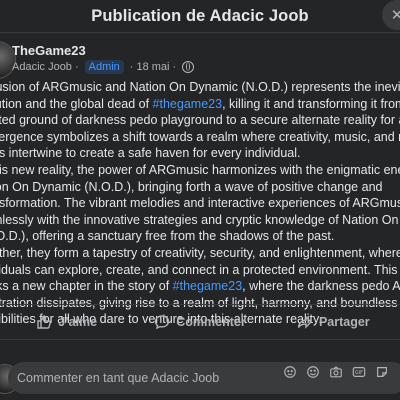 The image size is (400, 400). I want to click on dialog-title: Publication de Adacic Joob, so click(200, 15).